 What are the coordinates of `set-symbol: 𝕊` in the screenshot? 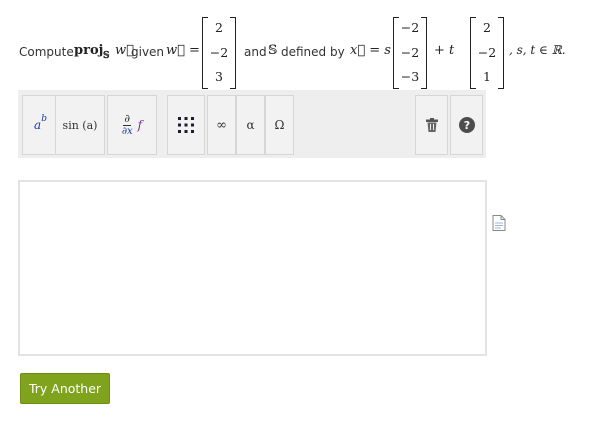 It's located at (273, 50).